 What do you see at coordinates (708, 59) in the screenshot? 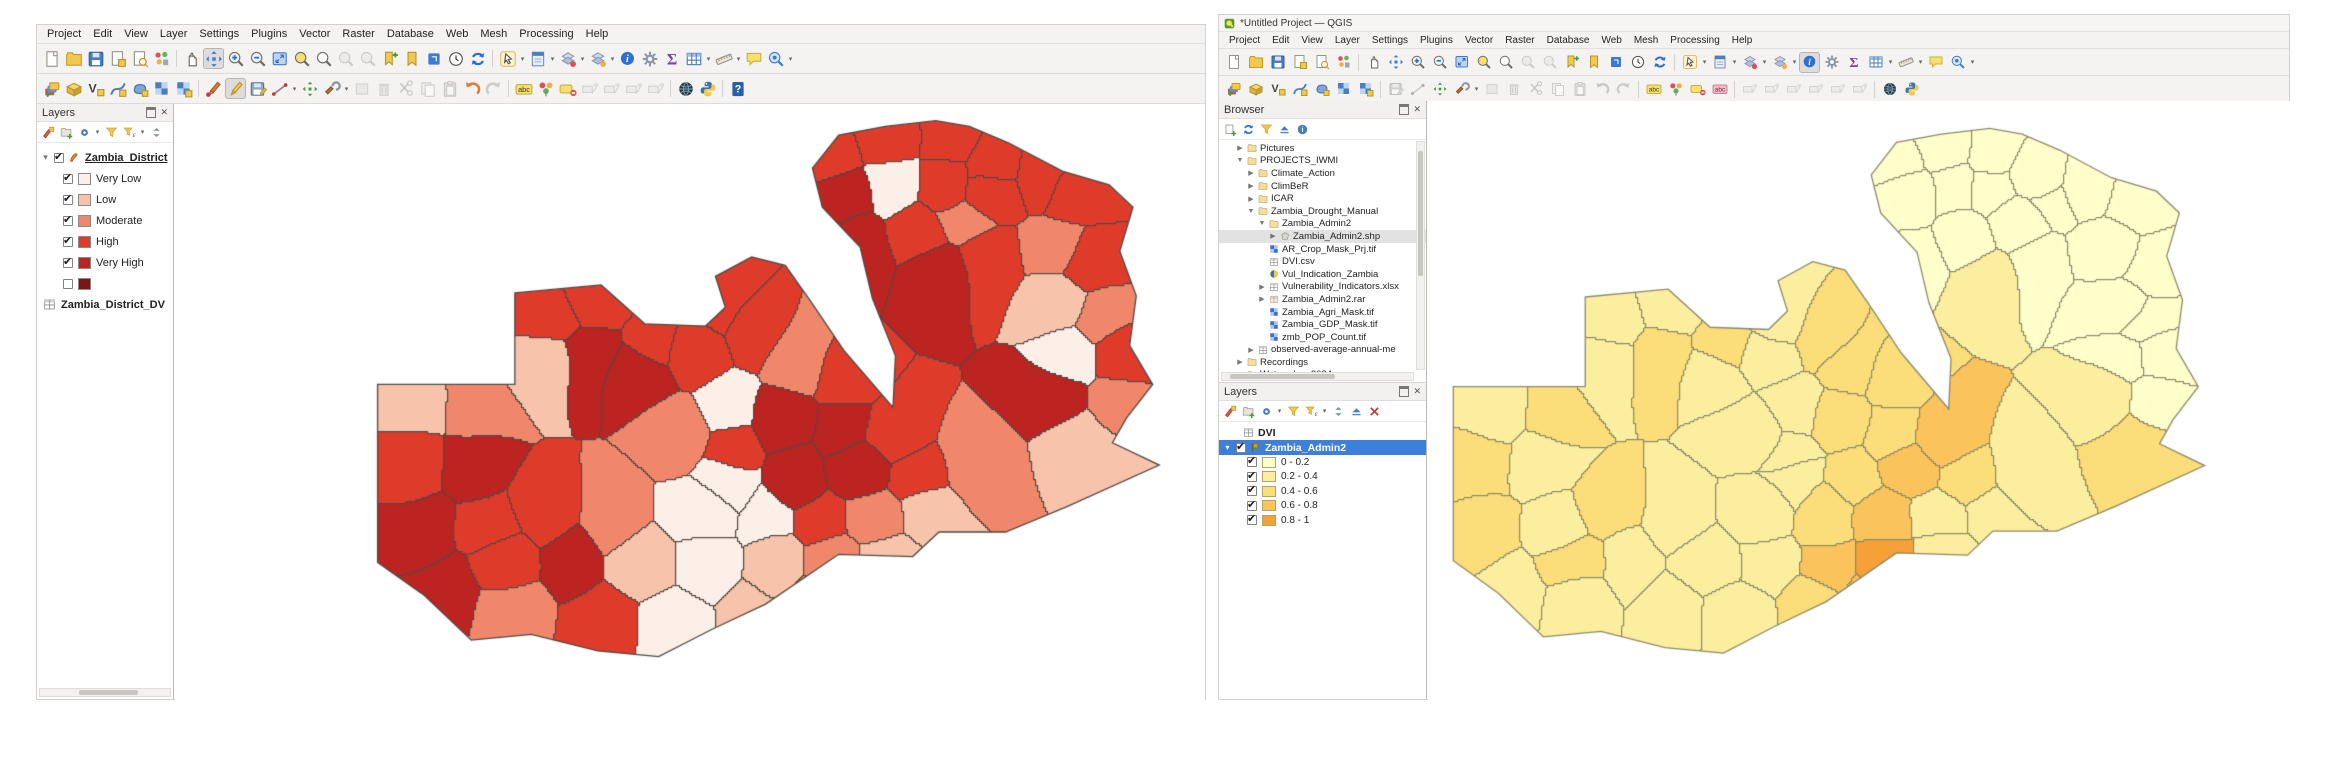
I see `open-attribute-table-dropdown-icon: ▾` at bounding box center [708, 59].